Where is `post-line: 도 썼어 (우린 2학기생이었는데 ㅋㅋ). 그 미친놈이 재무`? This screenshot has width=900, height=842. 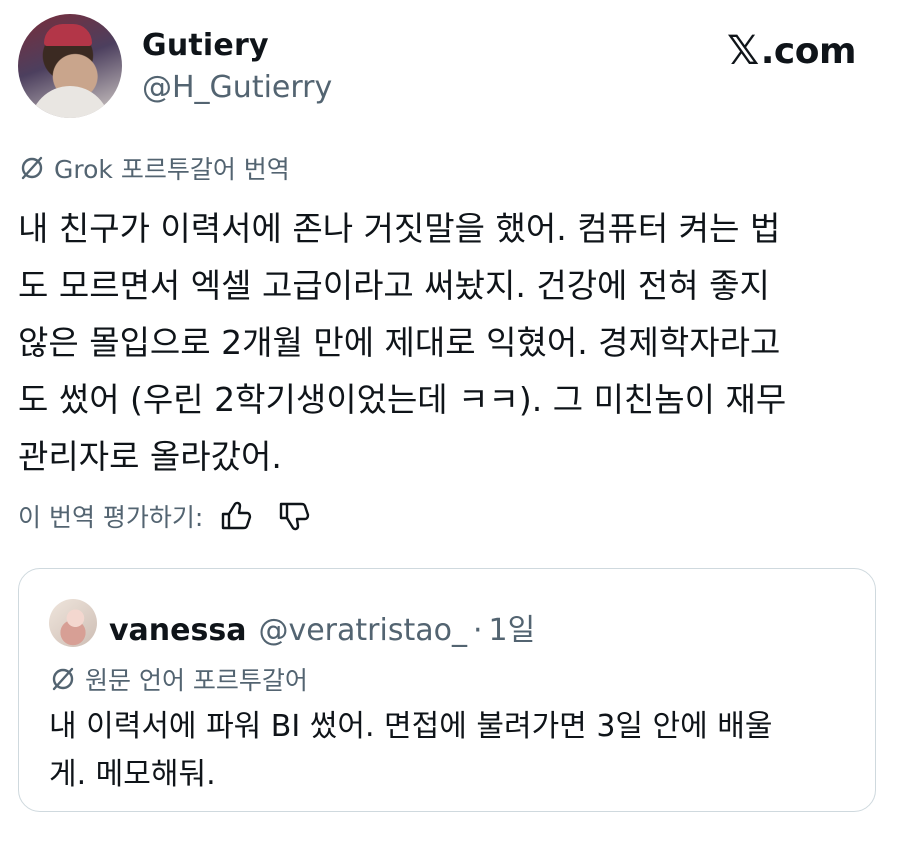
post-line: 도 썼어 (우린 2학기생이었는데 ㅋㅋ). 그 미친놈이 재무 is located at coordinates (402, 399).